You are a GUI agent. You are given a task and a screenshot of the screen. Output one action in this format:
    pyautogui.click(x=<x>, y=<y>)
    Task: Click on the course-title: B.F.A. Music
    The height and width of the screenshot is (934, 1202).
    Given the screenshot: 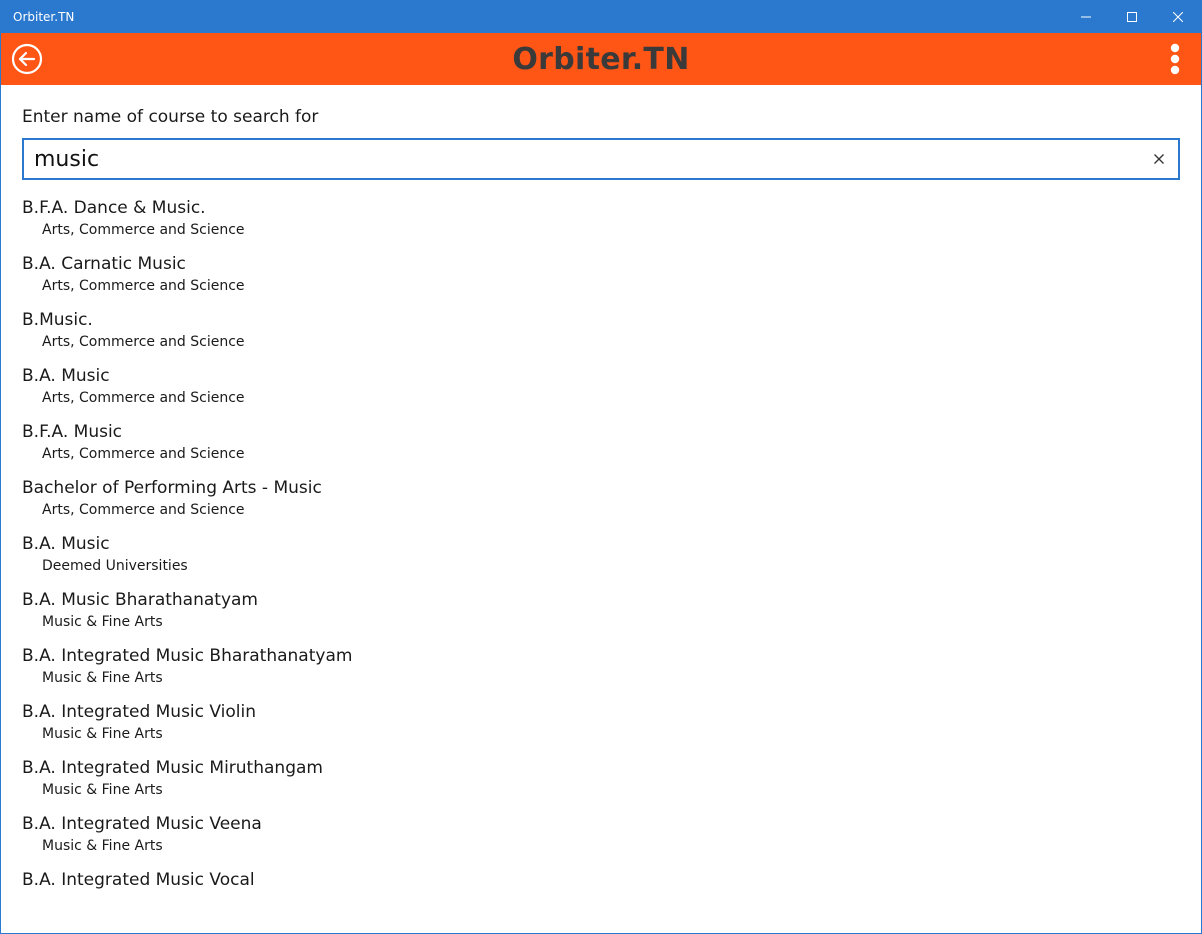 What is the action you would take?
    pyautogui.click(x=72, y=432)
    